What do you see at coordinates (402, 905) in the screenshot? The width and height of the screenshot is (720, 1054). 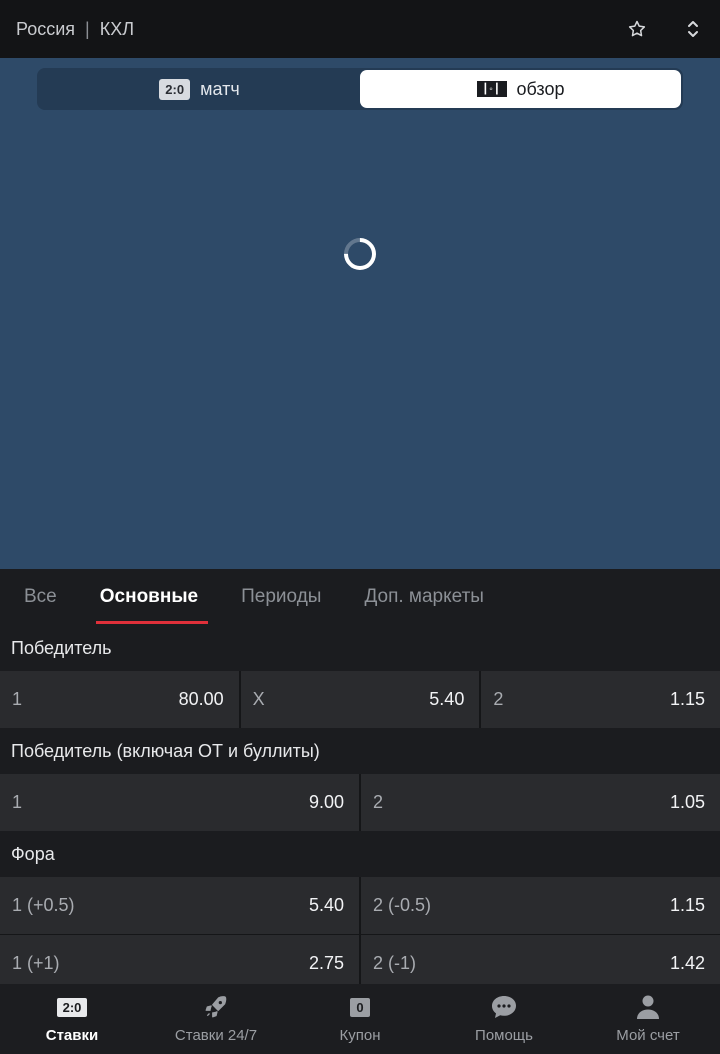 I see `odd-label: 2 (-0.5)` at bounding box center [402, 905].